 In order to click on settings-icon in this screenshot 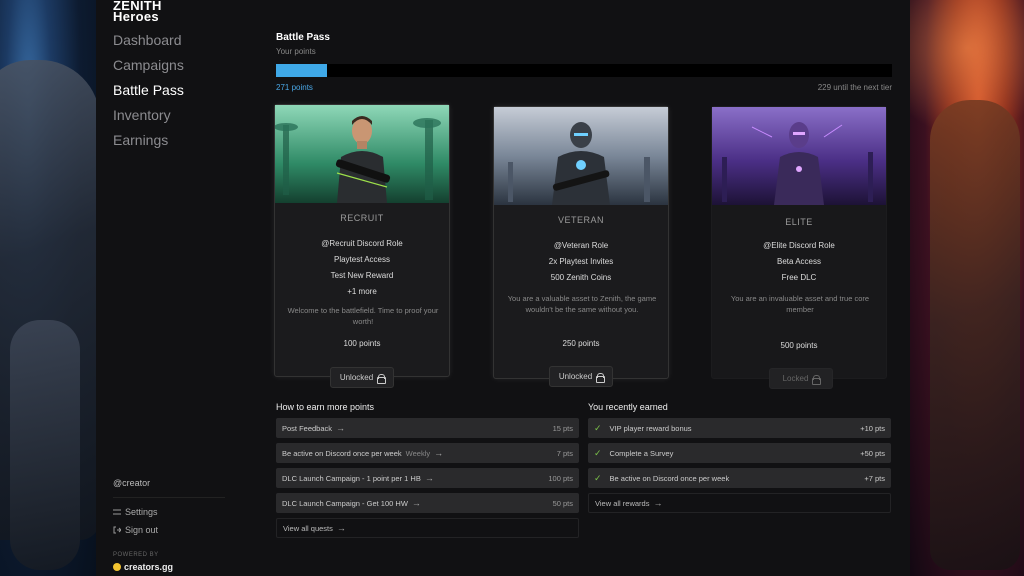, I will do `click(117, 512)`.